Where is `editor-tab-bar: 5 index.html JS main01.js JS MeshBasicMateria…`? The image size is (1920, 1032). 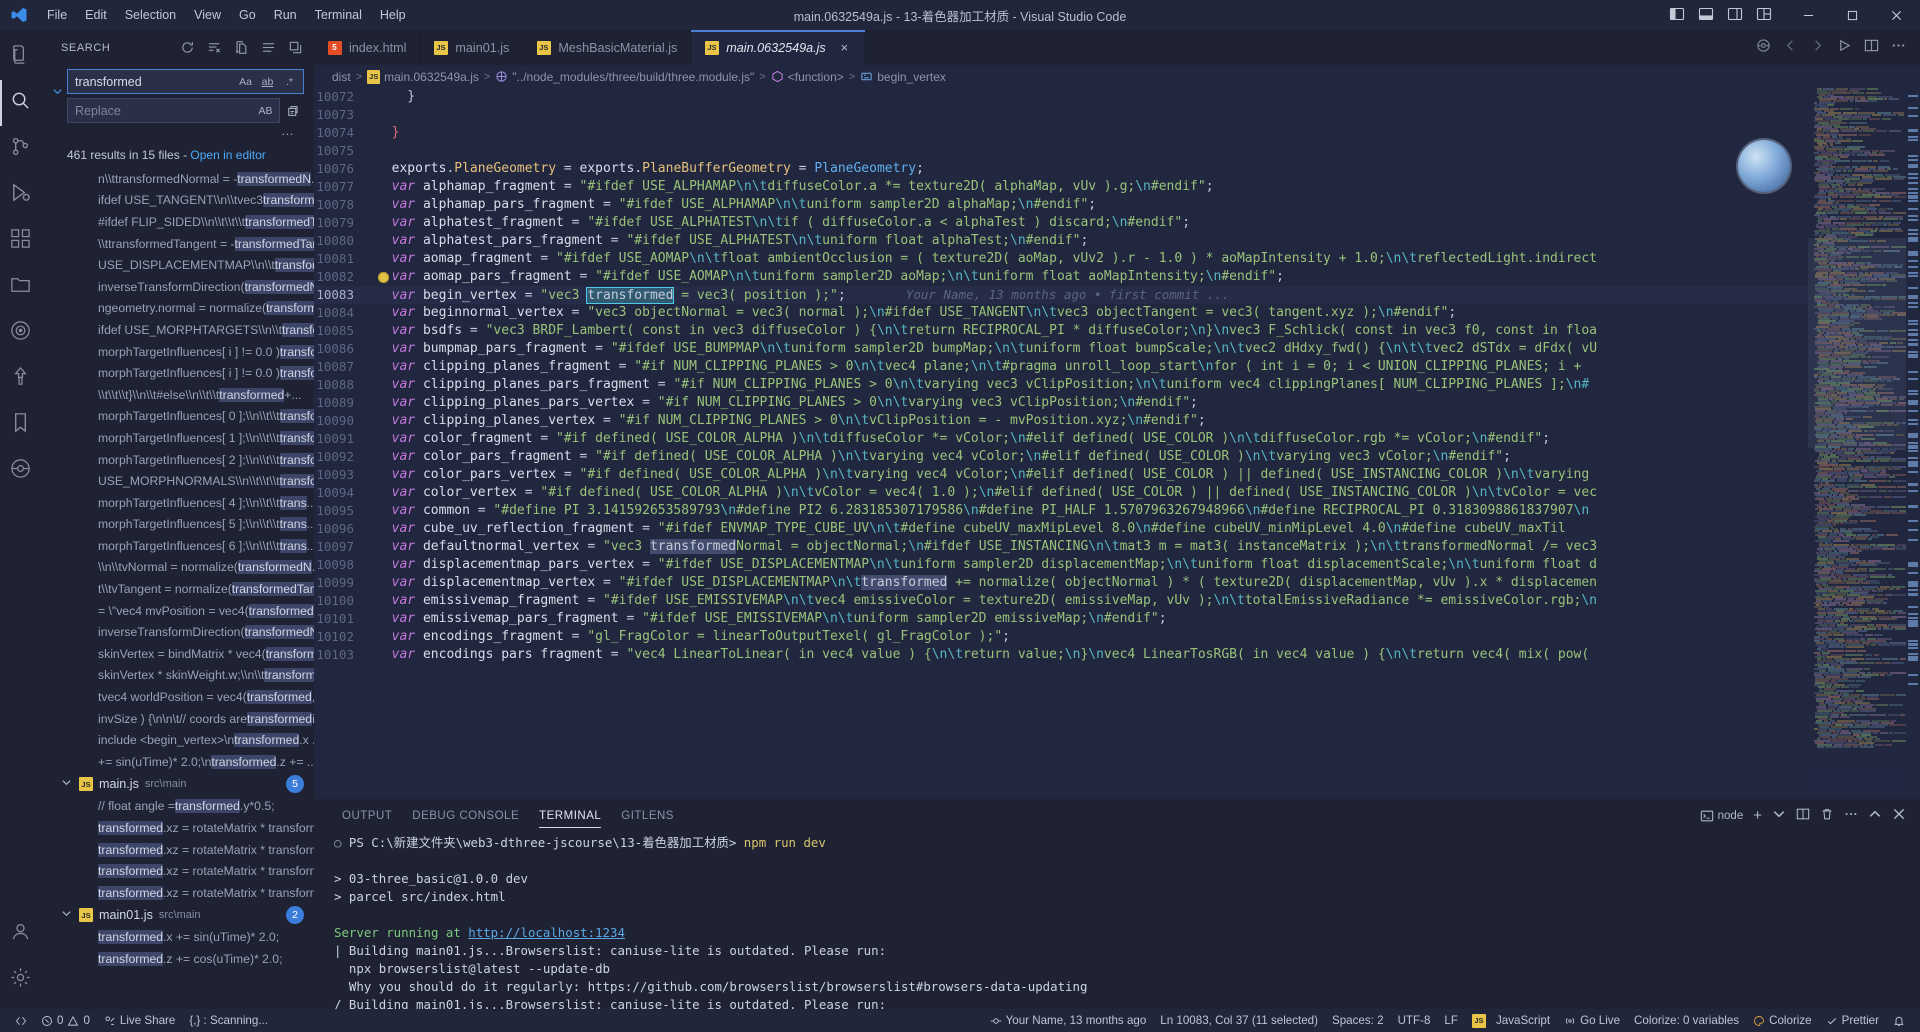
editor-tab-bar: 5 index.html JS main01.js JS MeshBasicMateria… is located at coordinates (1117, 47).